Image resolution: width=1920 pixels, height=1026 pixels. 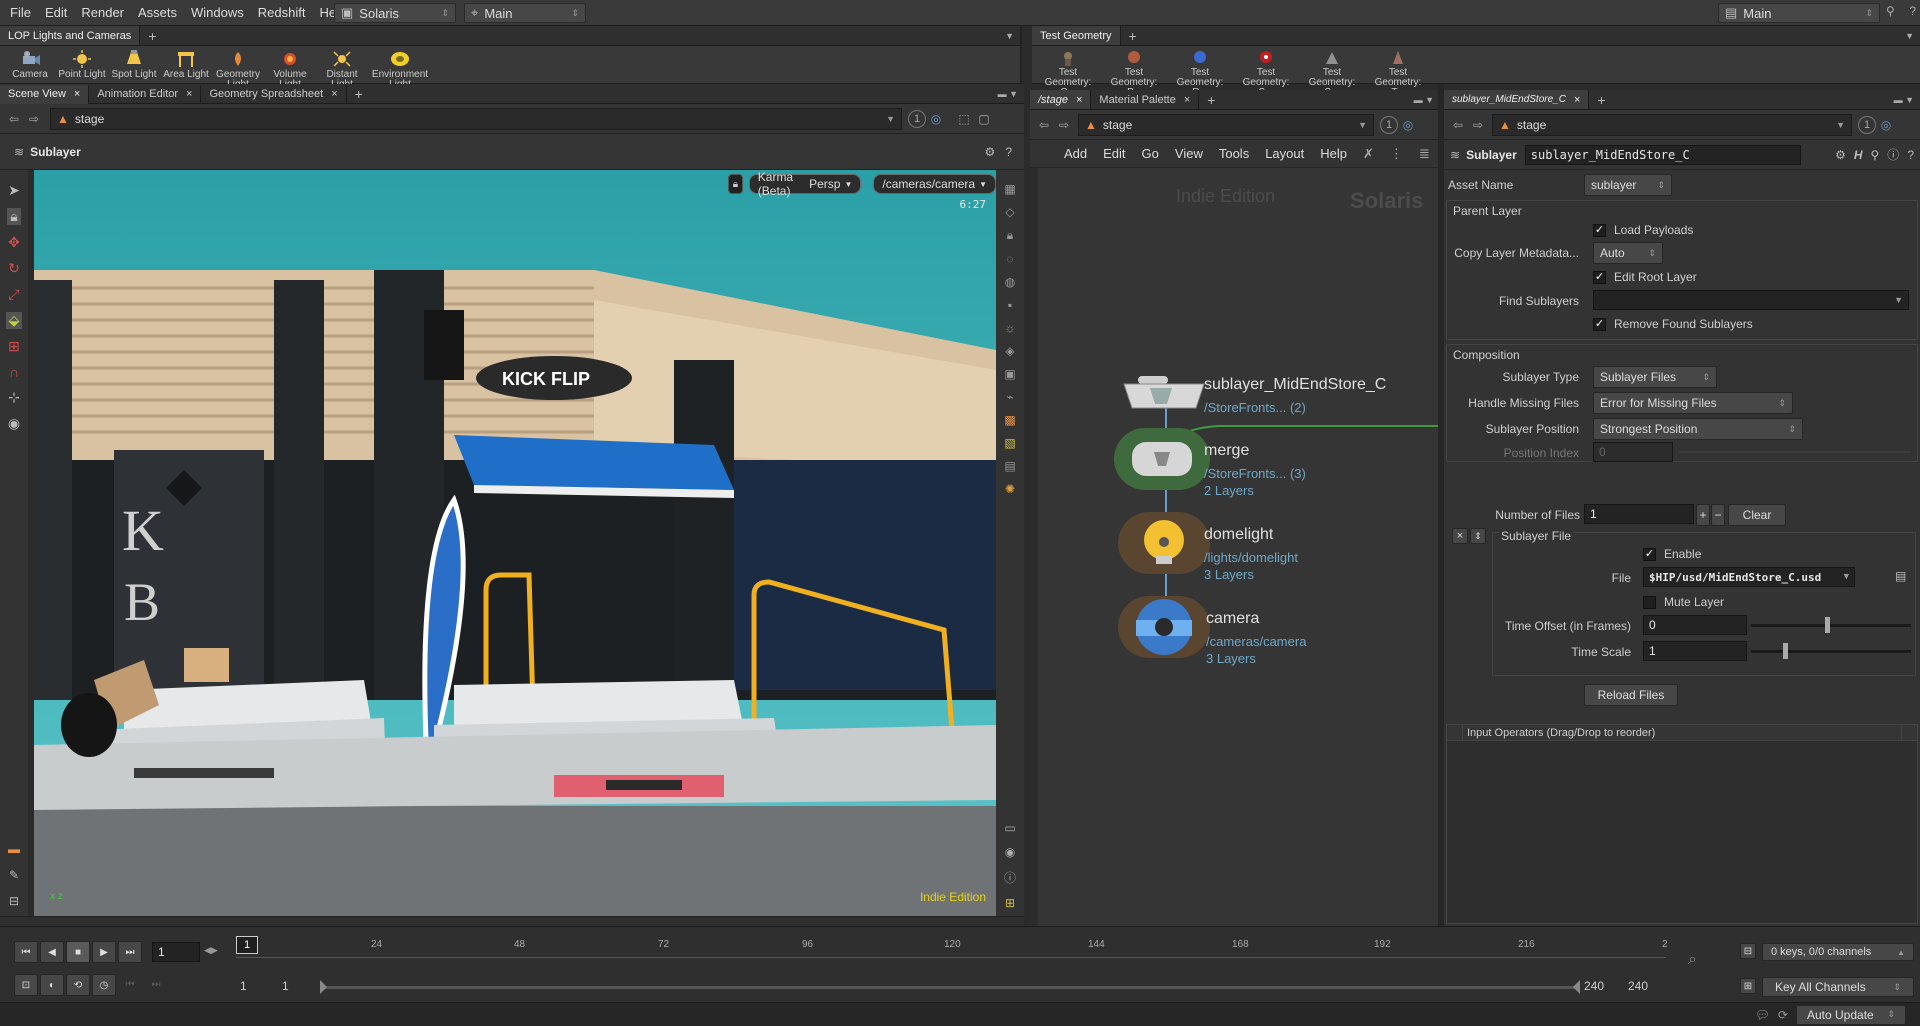 What do you see at coordinates (1749, 577) in the screenshot?
I see `file-path-field: $HIP/usd/MidEndStore_C.usd ▼` at bounding box center [1749, 577].